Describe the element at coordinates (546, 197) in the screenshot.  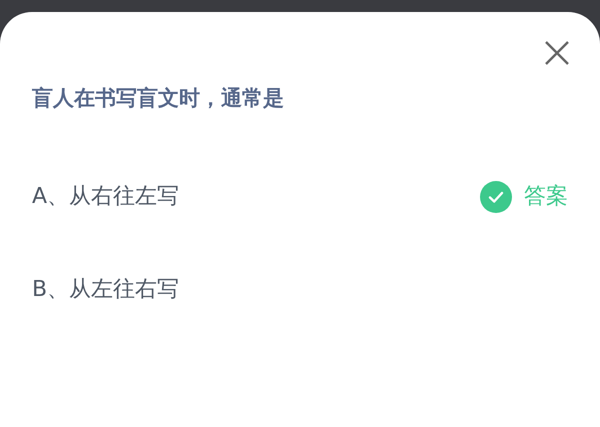
I see `answer-label: 答案` at that location.